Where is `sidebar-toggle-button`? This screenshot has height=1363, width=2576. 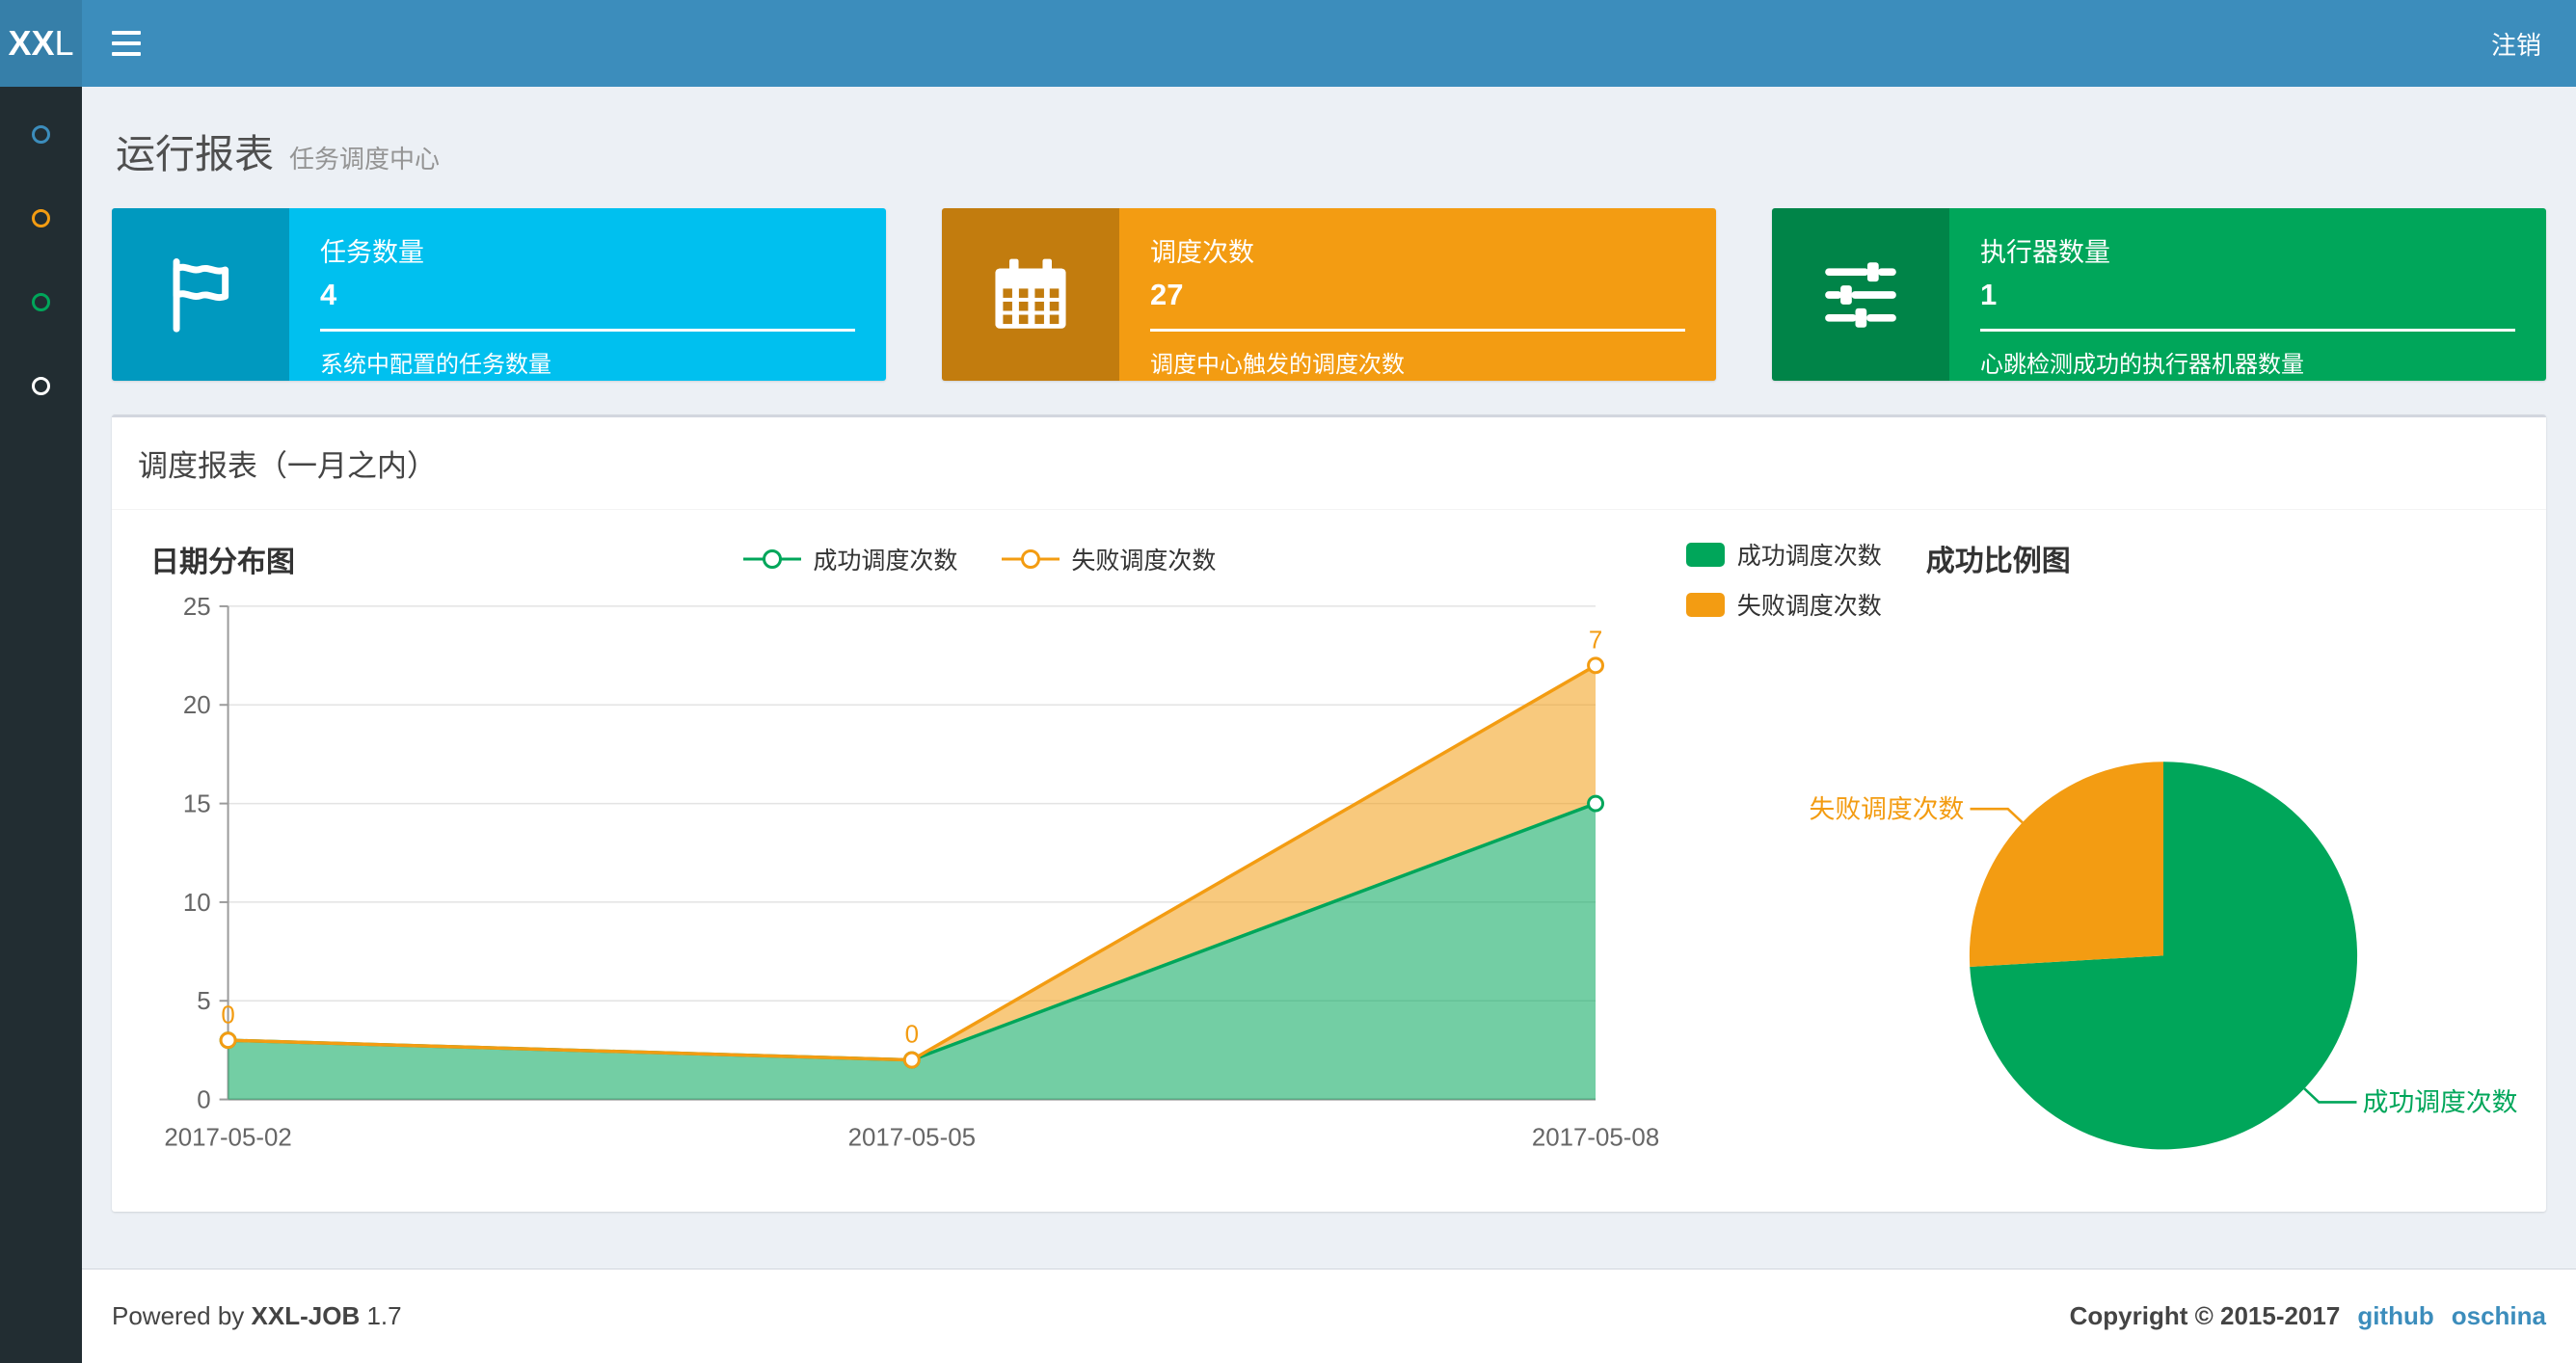 sidebar-toggle-button is located at coordinates (127, 43).